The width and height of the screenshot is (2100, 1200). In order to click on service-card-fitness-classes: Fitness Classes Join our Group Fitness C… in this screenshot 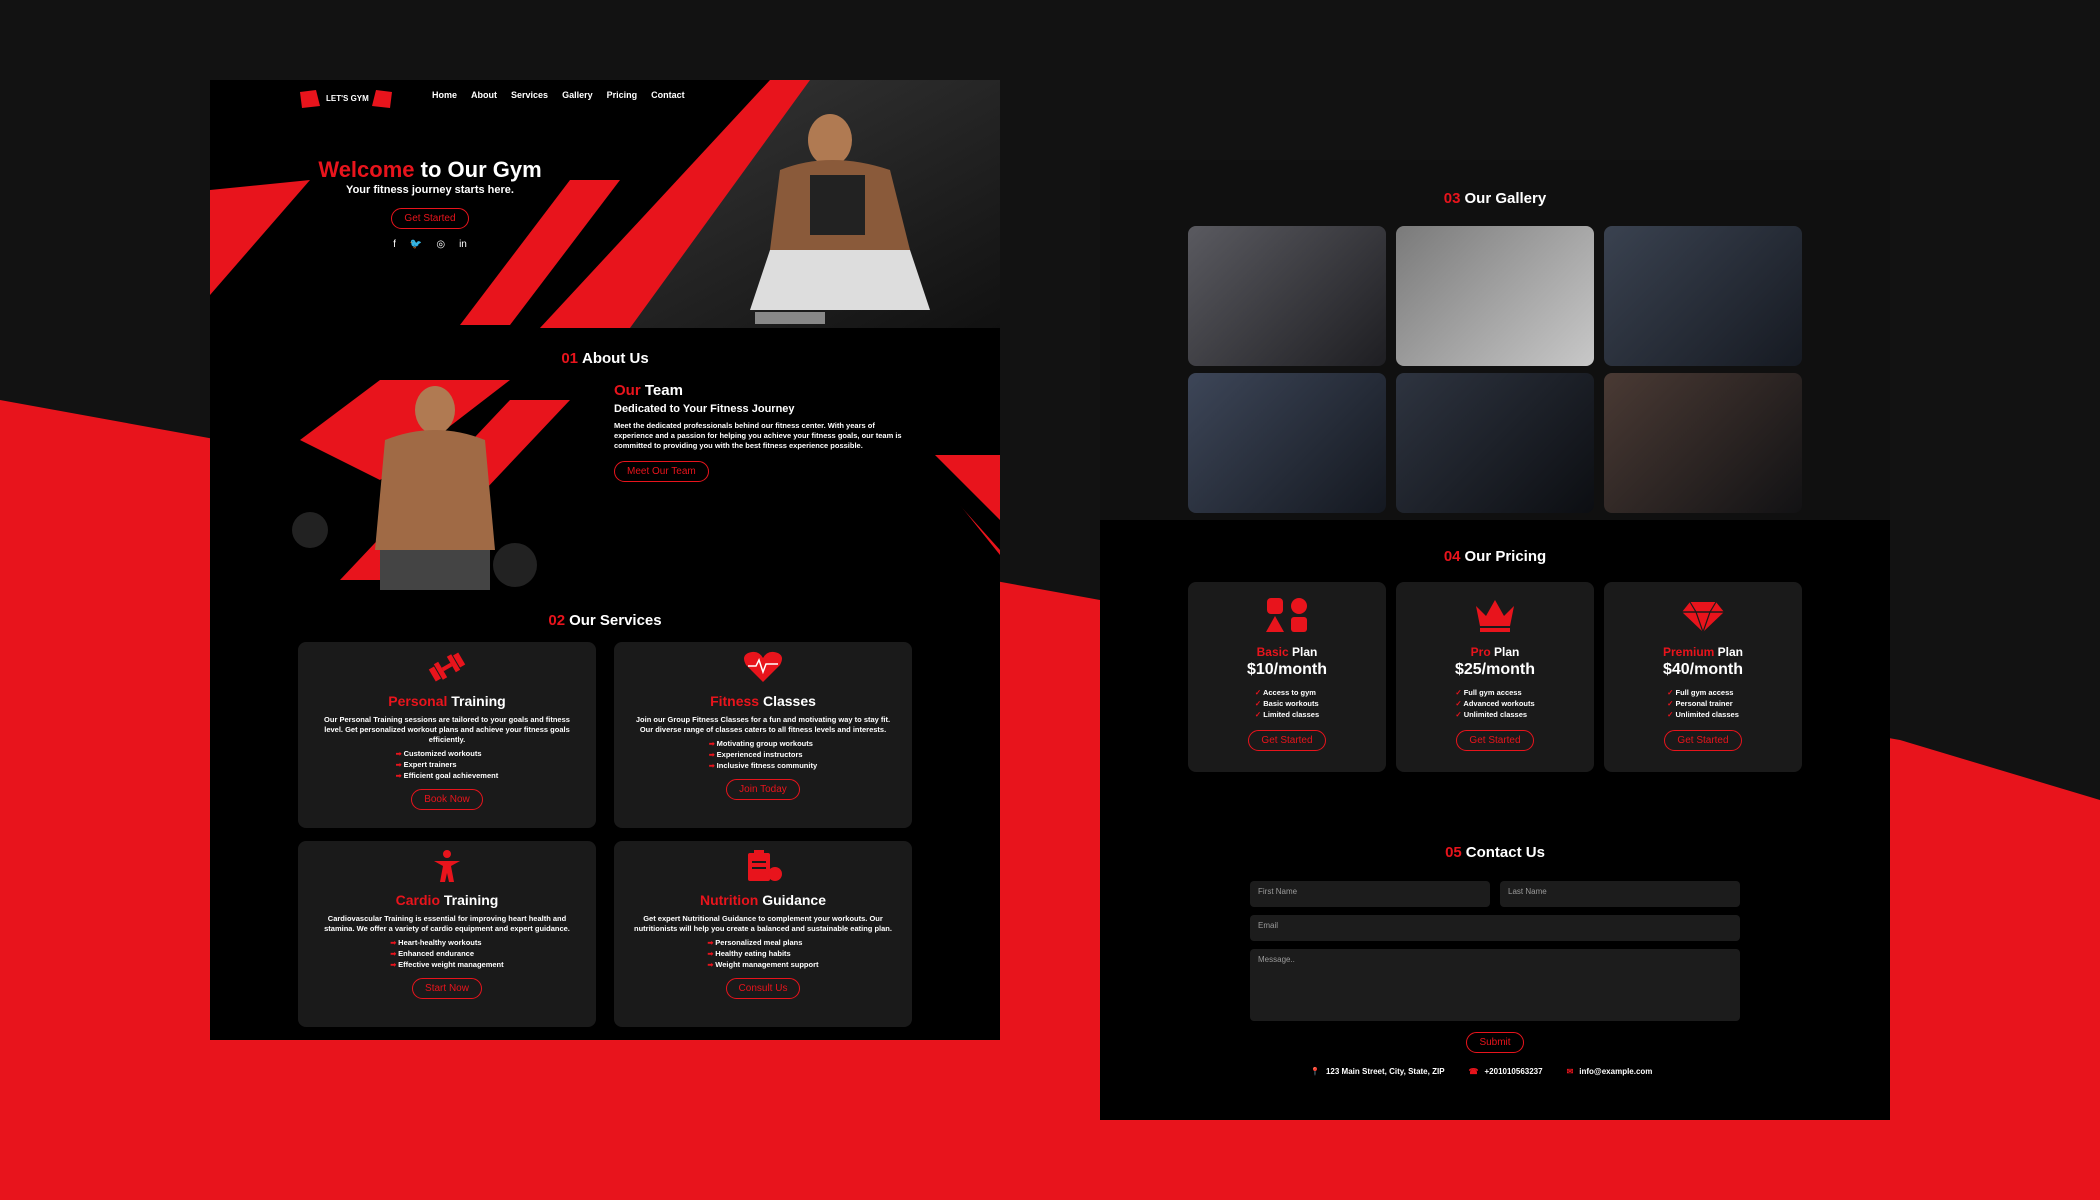, I will do `click(763, 735)`.